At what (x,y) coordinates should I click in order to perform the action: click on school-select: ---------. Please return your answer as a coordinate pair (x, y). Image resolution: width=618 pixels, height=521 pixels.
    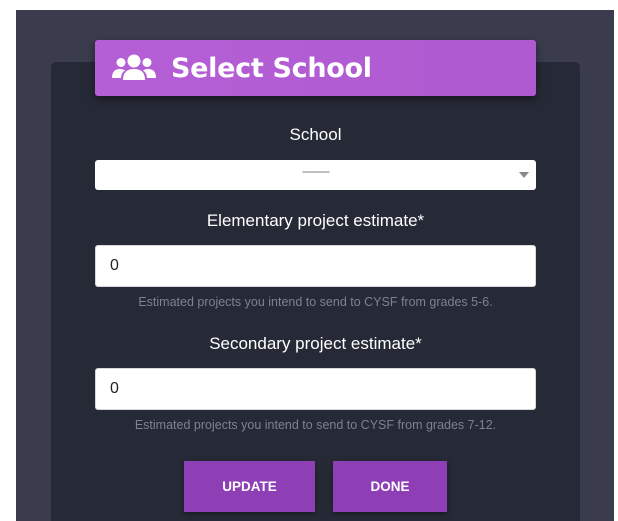
    Looking at the image, I should click on (315, 175).